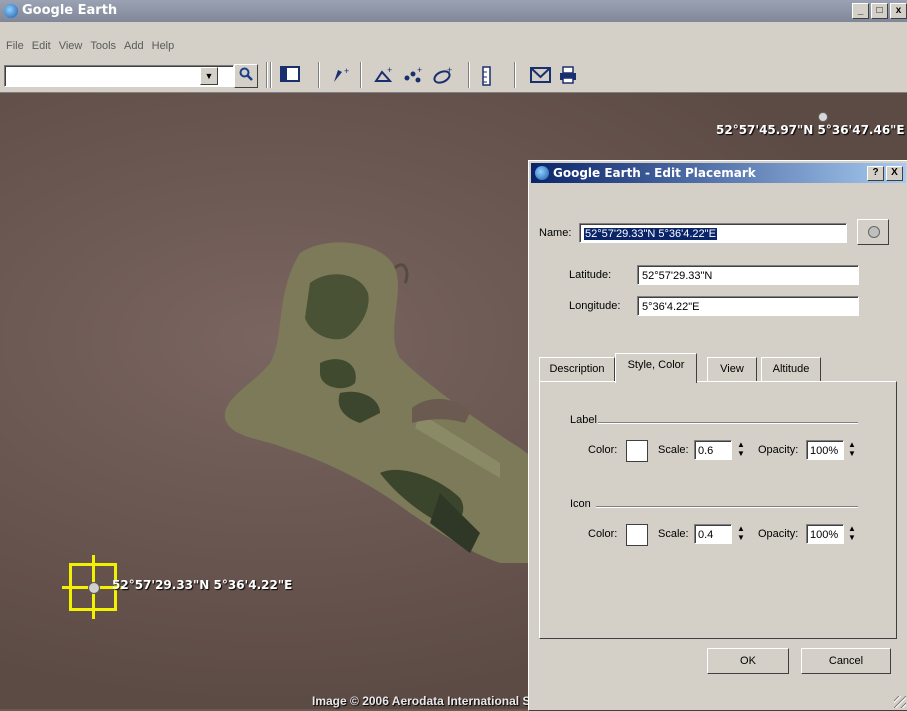 The width and height of the screenshot is (907, 711). What do you see at coordinates (595, 306) in the screenshot?
I see `longitude-label: Longitude:` at bounding box center [595, 306].